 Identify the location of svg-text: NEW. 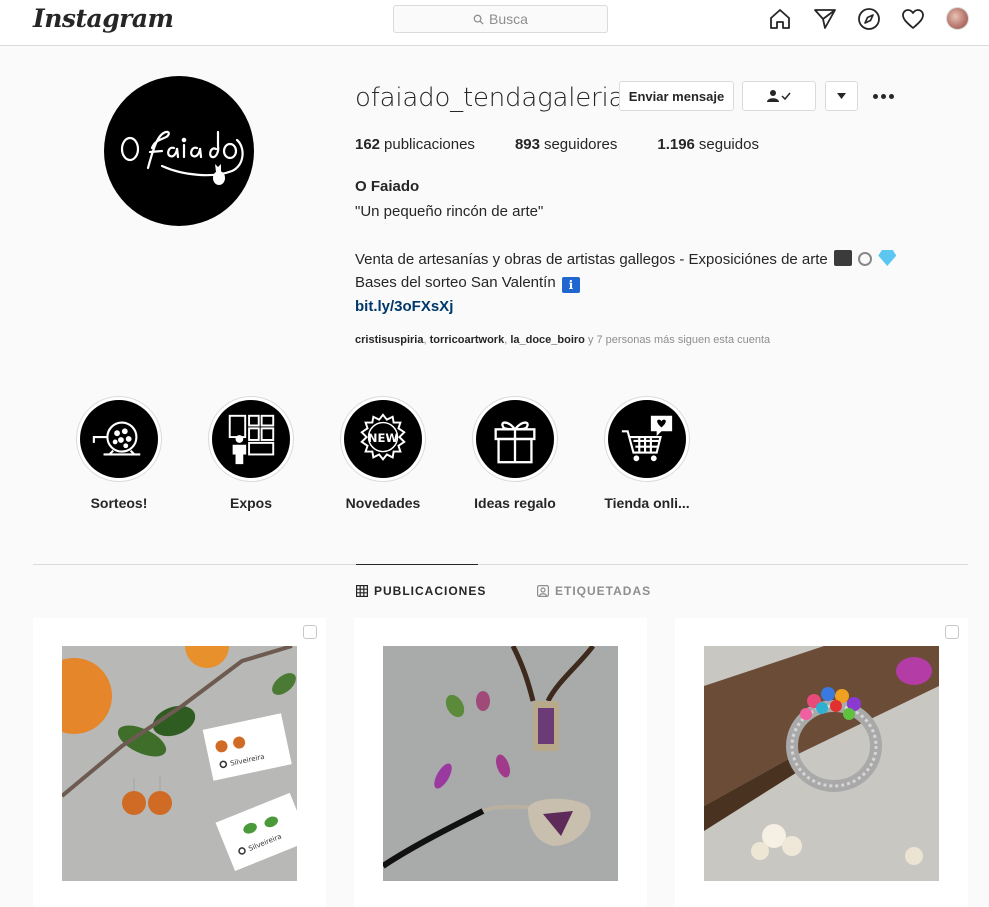
(383, 438).